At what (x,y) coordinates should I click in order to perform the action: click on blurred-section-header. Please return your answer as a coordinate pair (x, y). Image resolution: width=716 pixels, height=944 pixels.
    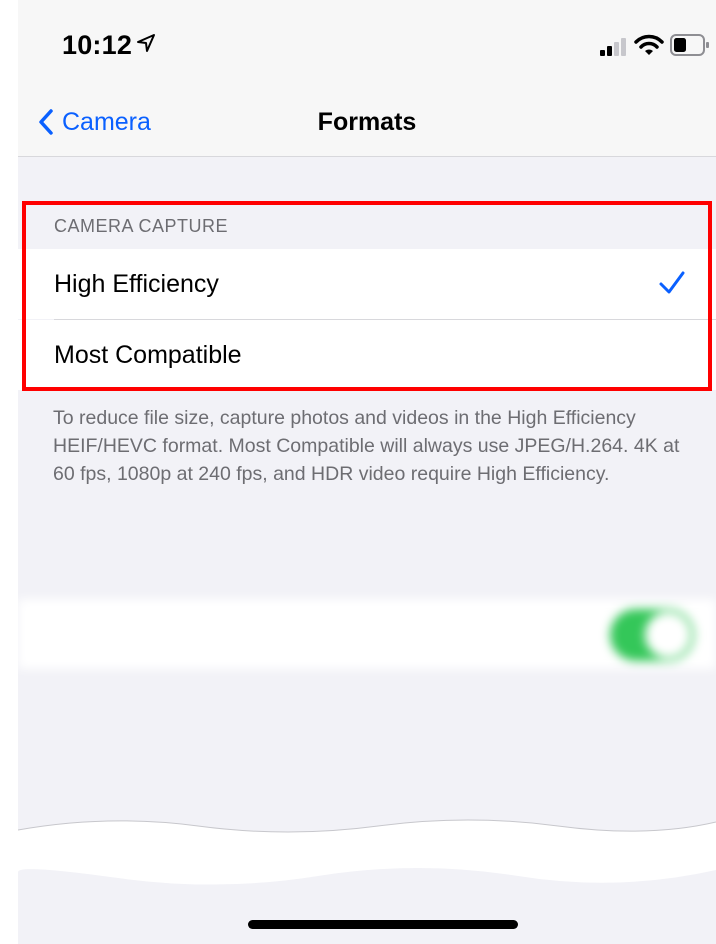
    Looking at the image, I should click on (50, 575).